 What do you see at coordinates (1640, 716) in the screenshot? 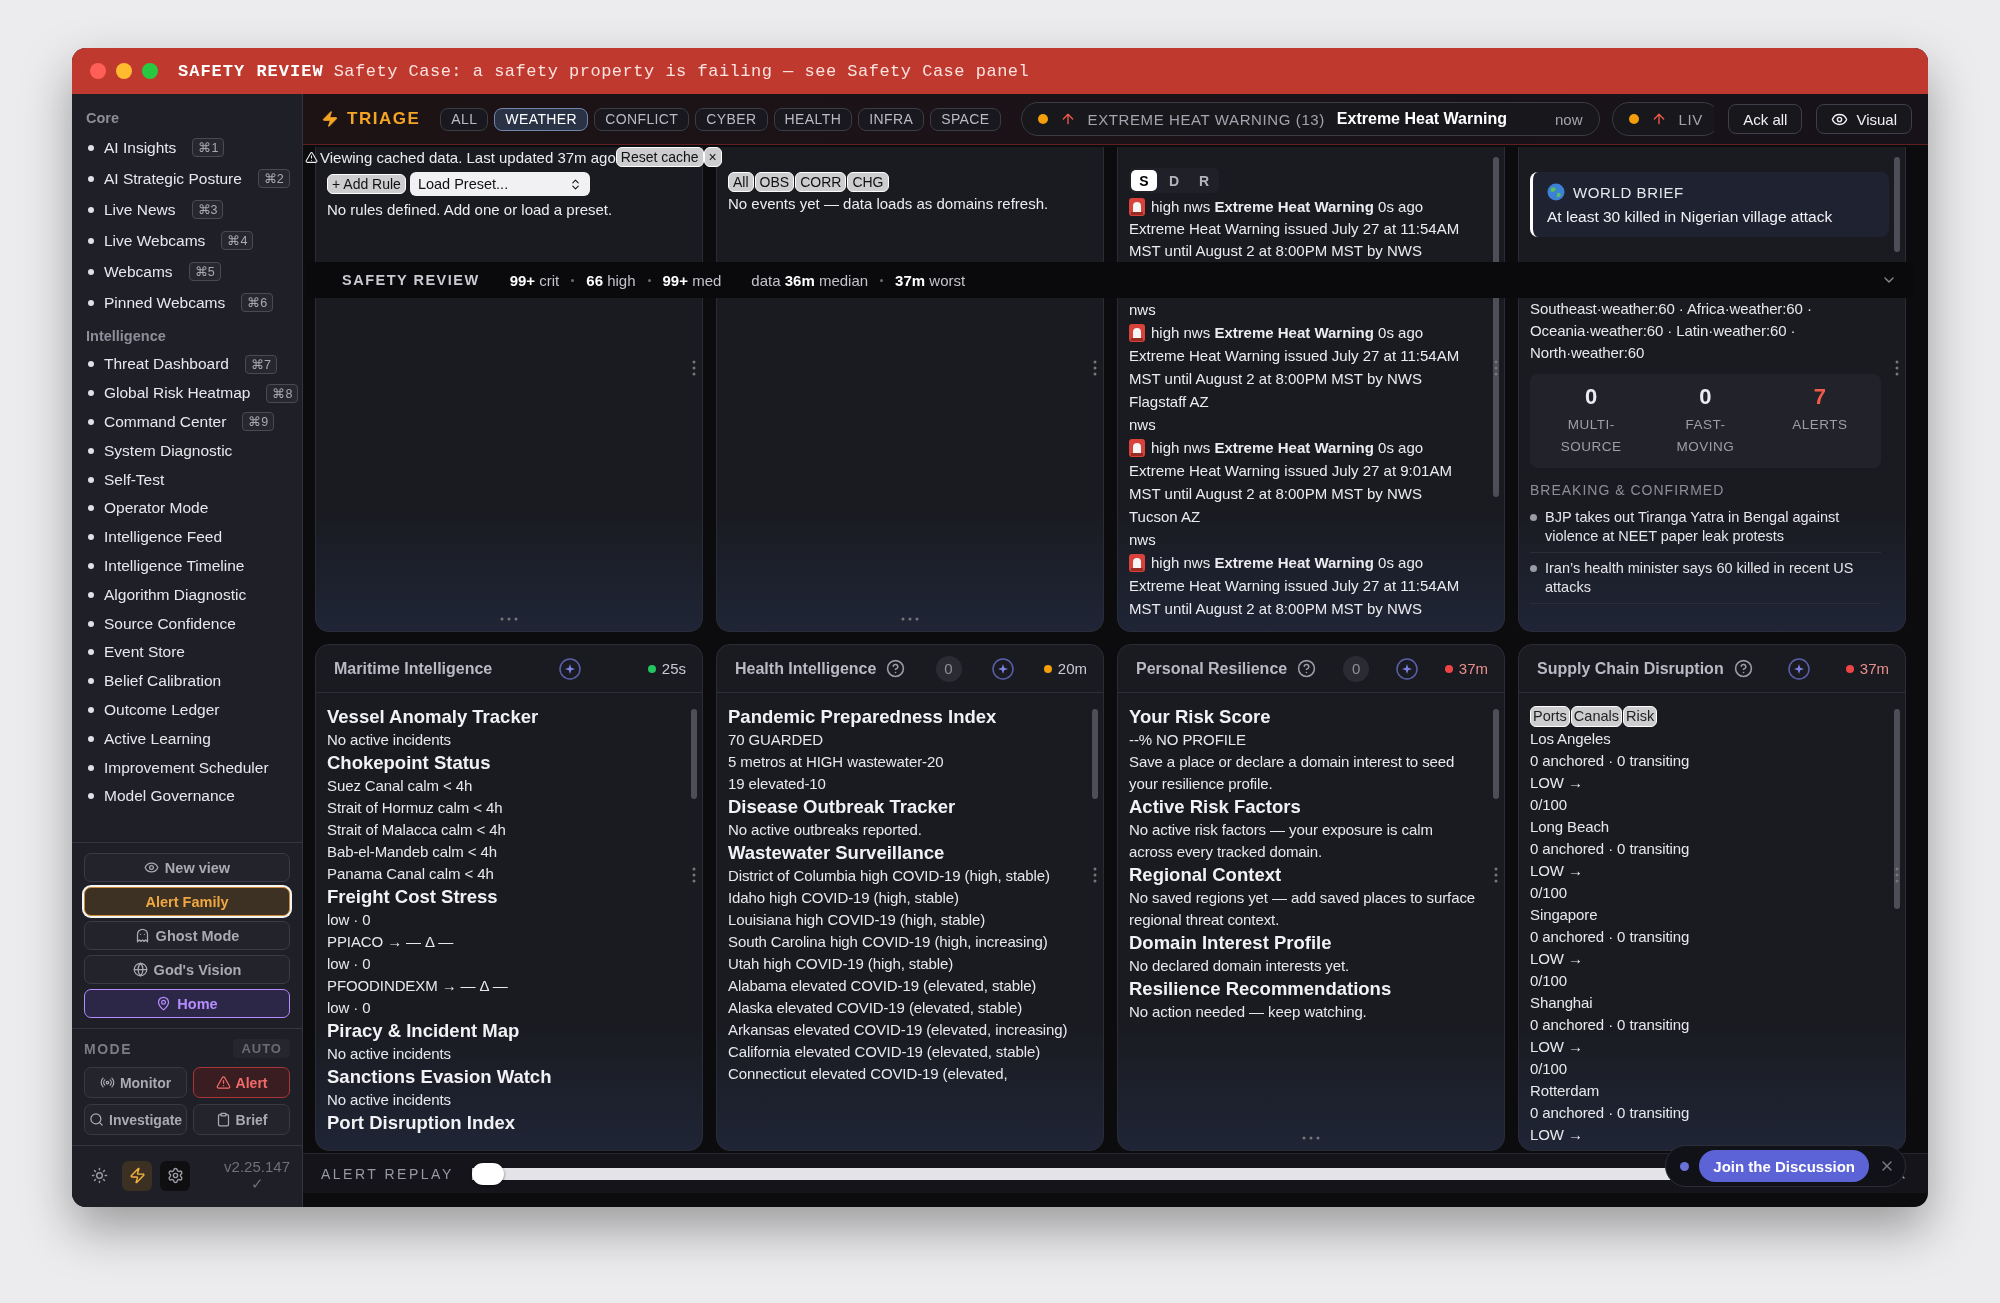
I see `filter-chip: Risk` at bounding box center [1640, 716].